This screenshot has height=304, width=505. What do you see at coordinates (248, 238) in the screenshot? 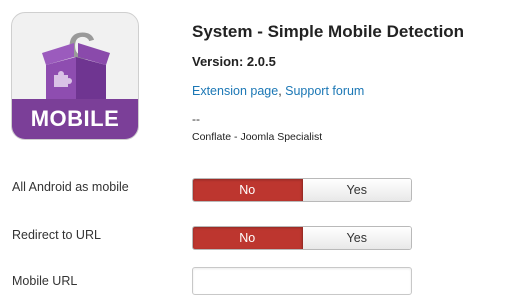
I see `redirect-no-option: No` at bounding box center [248, 238].